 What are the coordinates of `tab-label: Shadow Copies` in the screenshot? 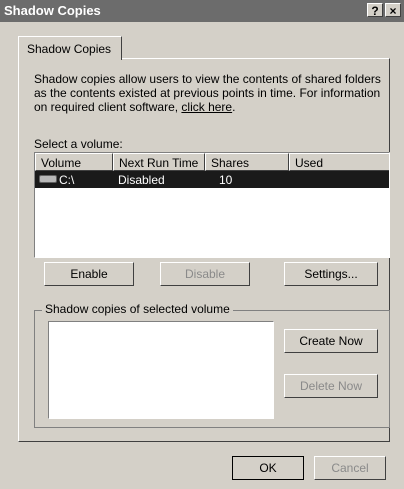 It's located at (69, 49).